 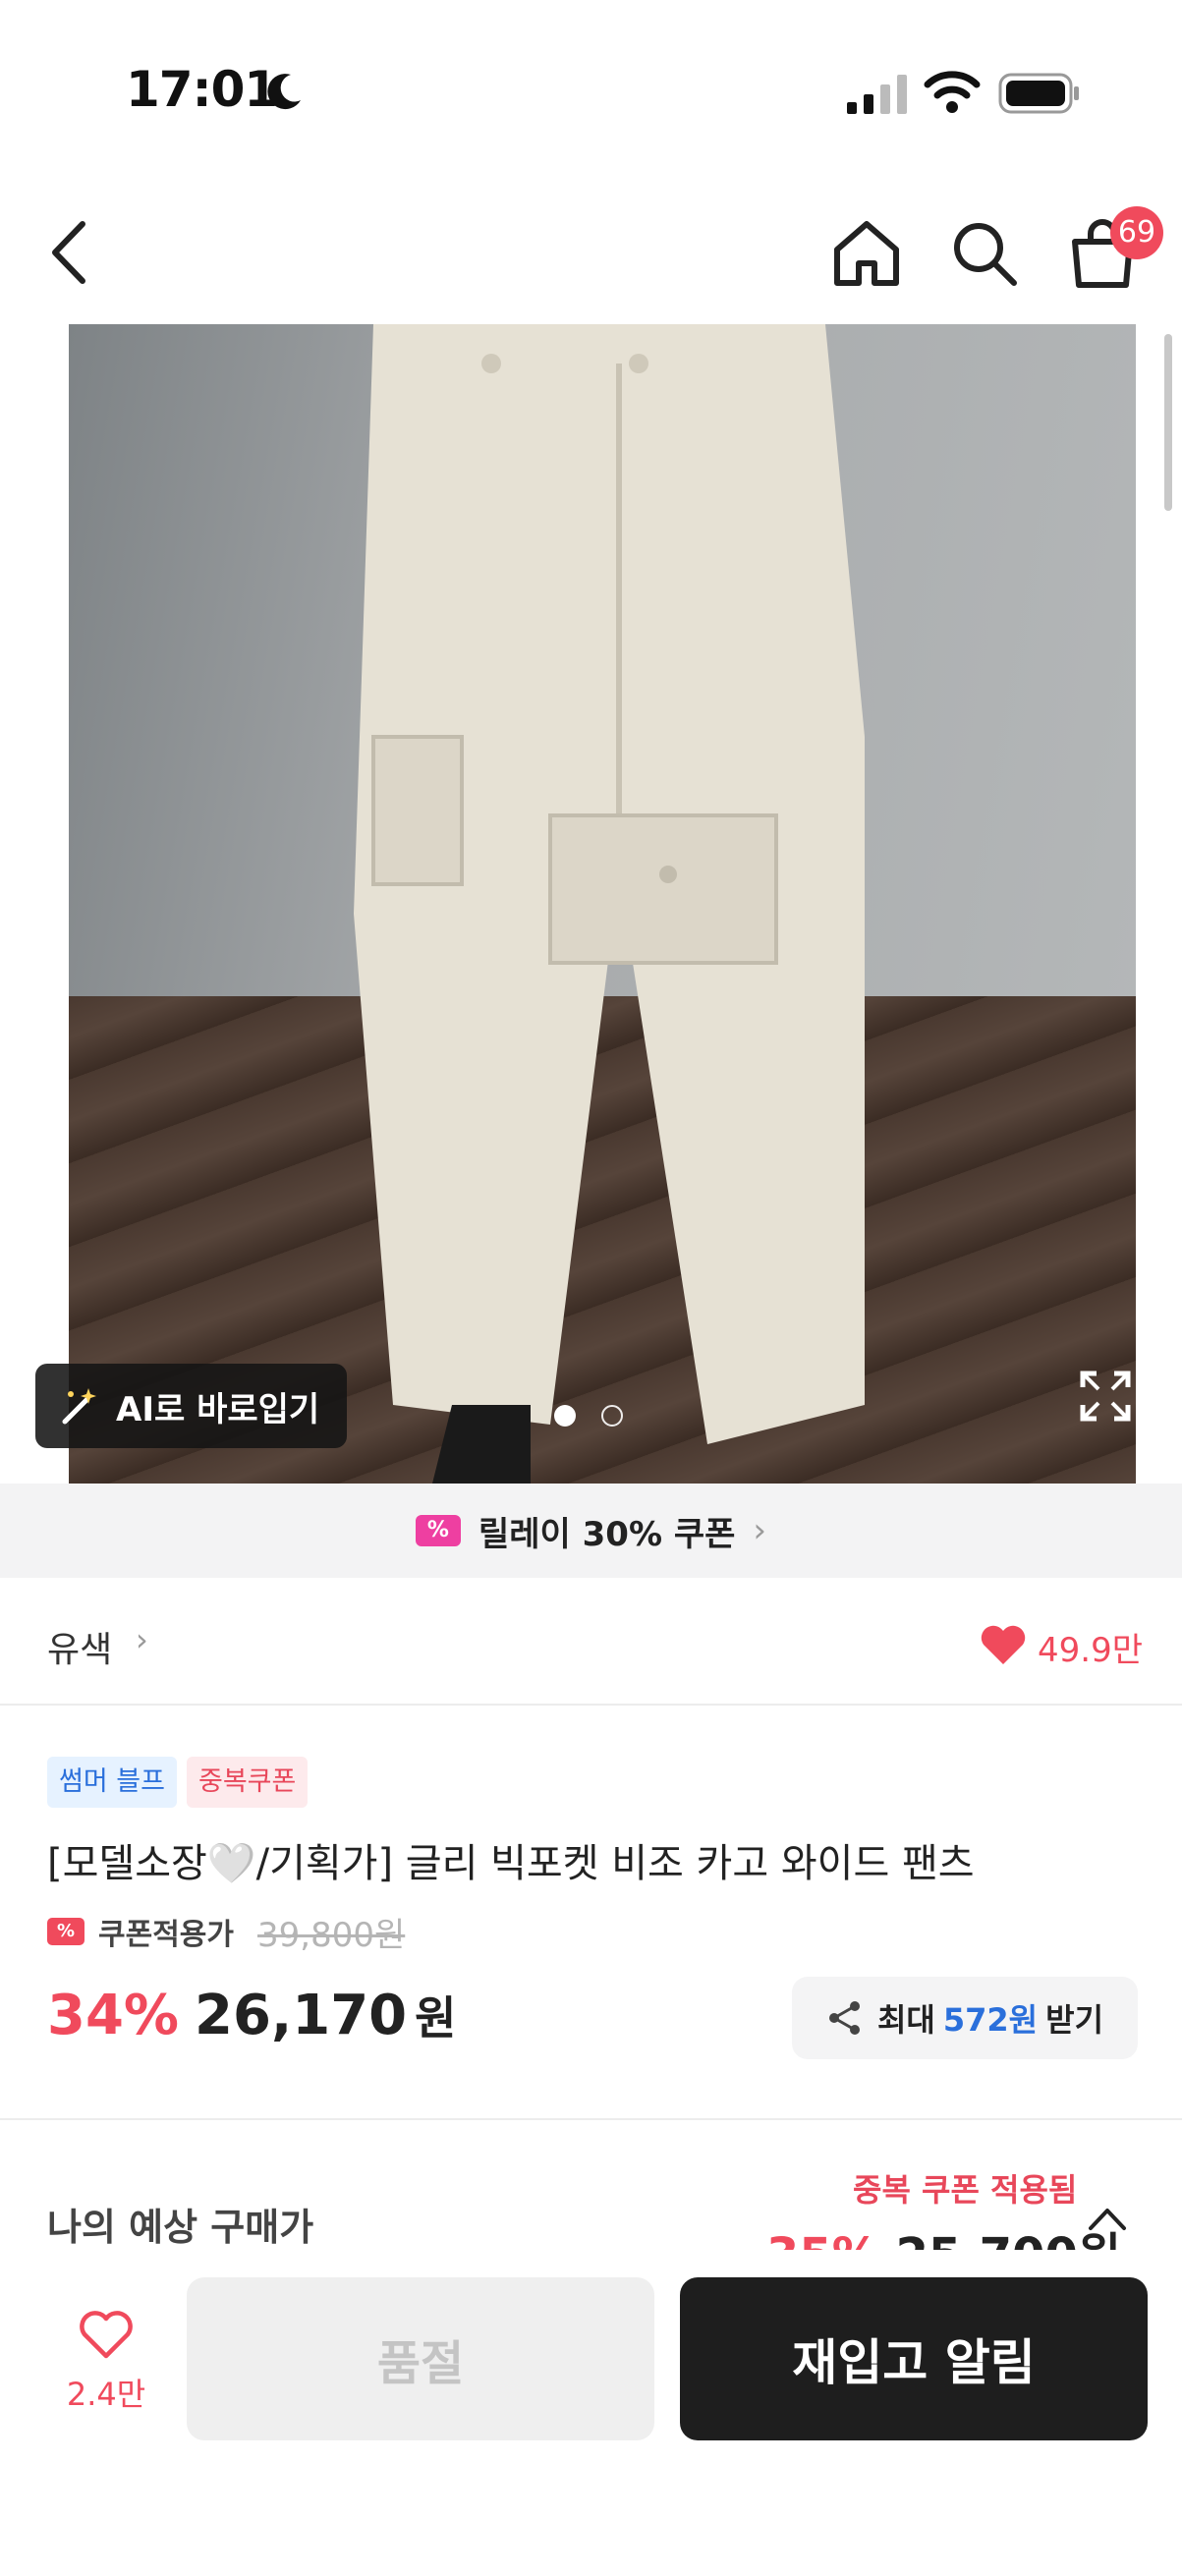 I want to click on share-reward-button: 최대 572원 받기, so click(x=965, y=2018).